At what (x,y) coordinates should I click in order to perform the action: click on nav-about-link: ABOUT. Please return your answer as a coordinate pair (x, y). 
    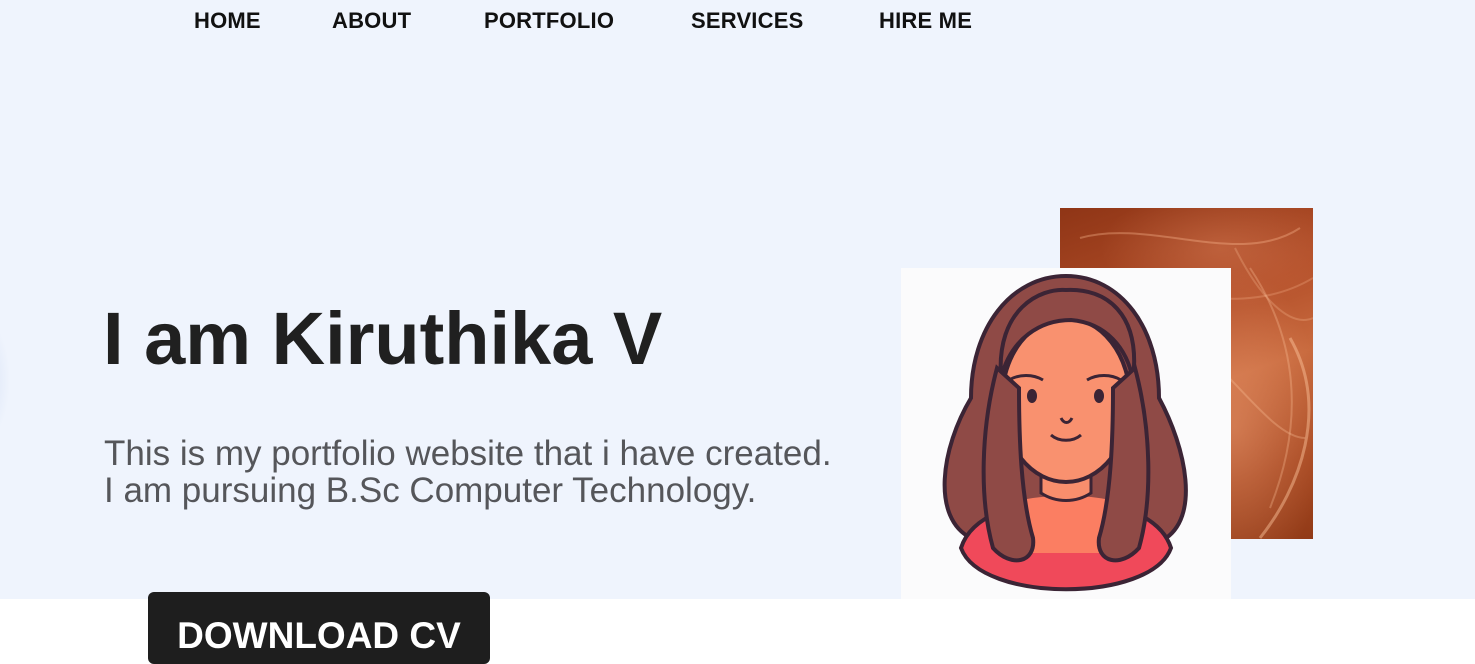
    Looking at the image, I should click on (371, 21).